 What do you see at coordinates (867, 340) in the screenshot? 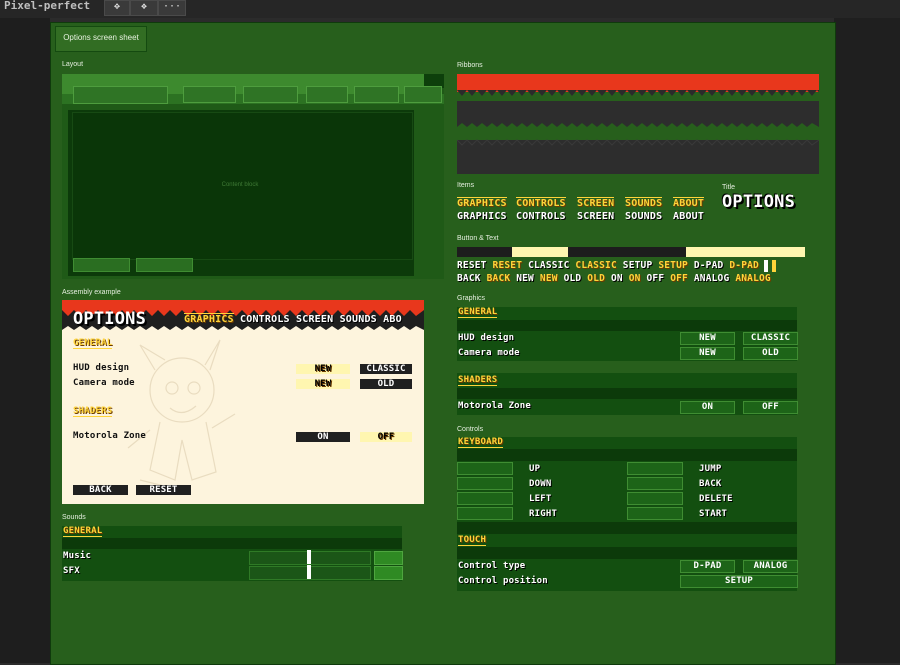
I see `right-panel` at bounding box center [867, 340].